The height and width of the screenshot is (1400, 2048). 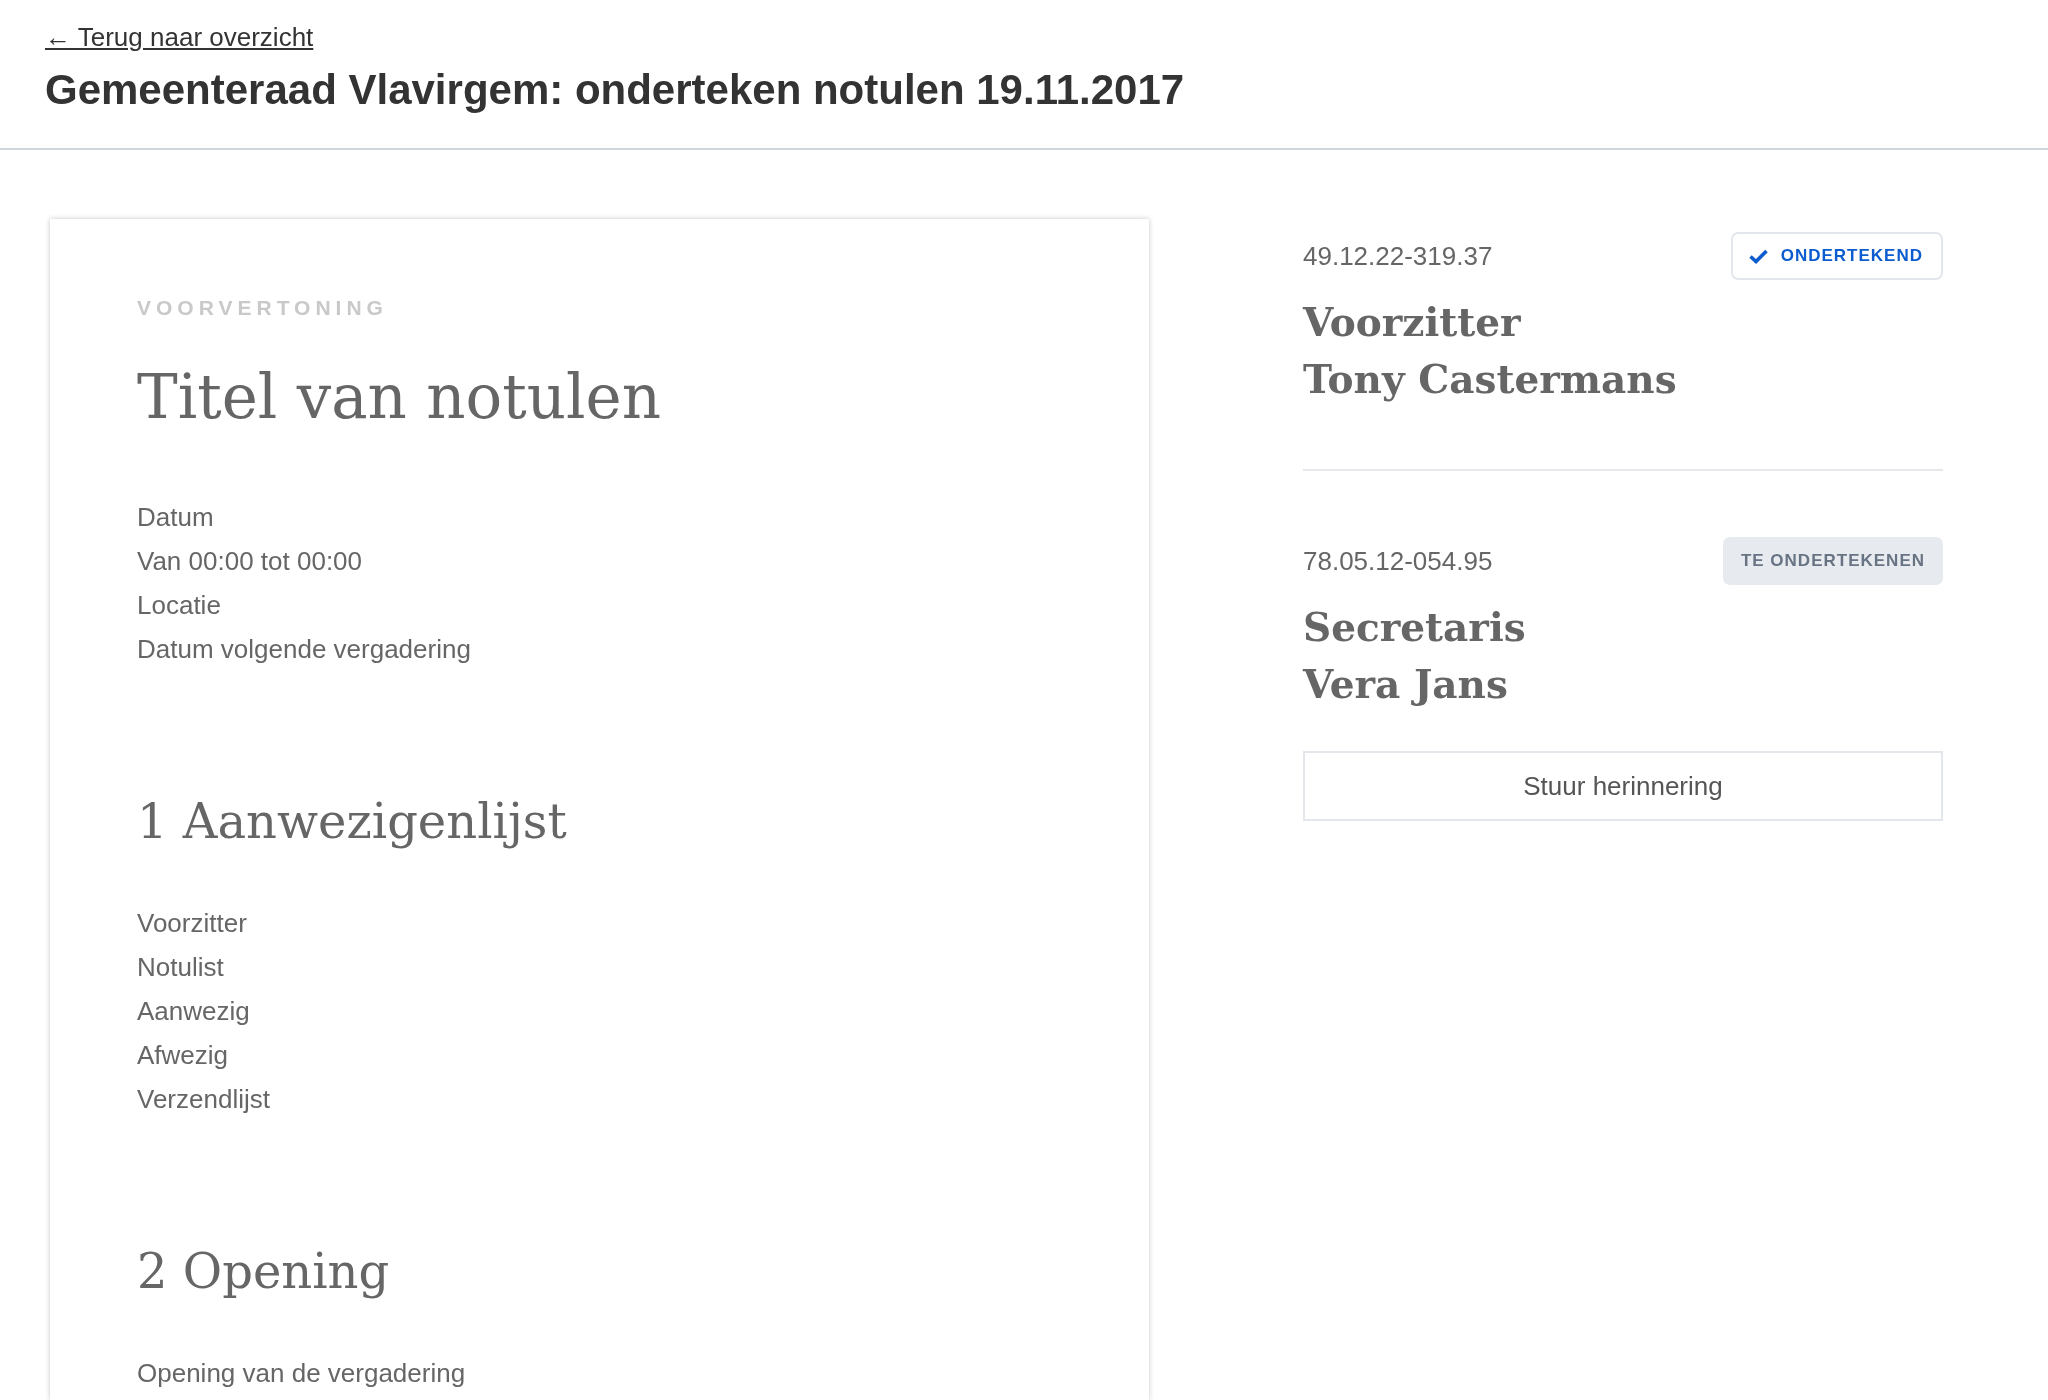 I want to click on section-line: Afwezig, so click(x=183, y=1055).